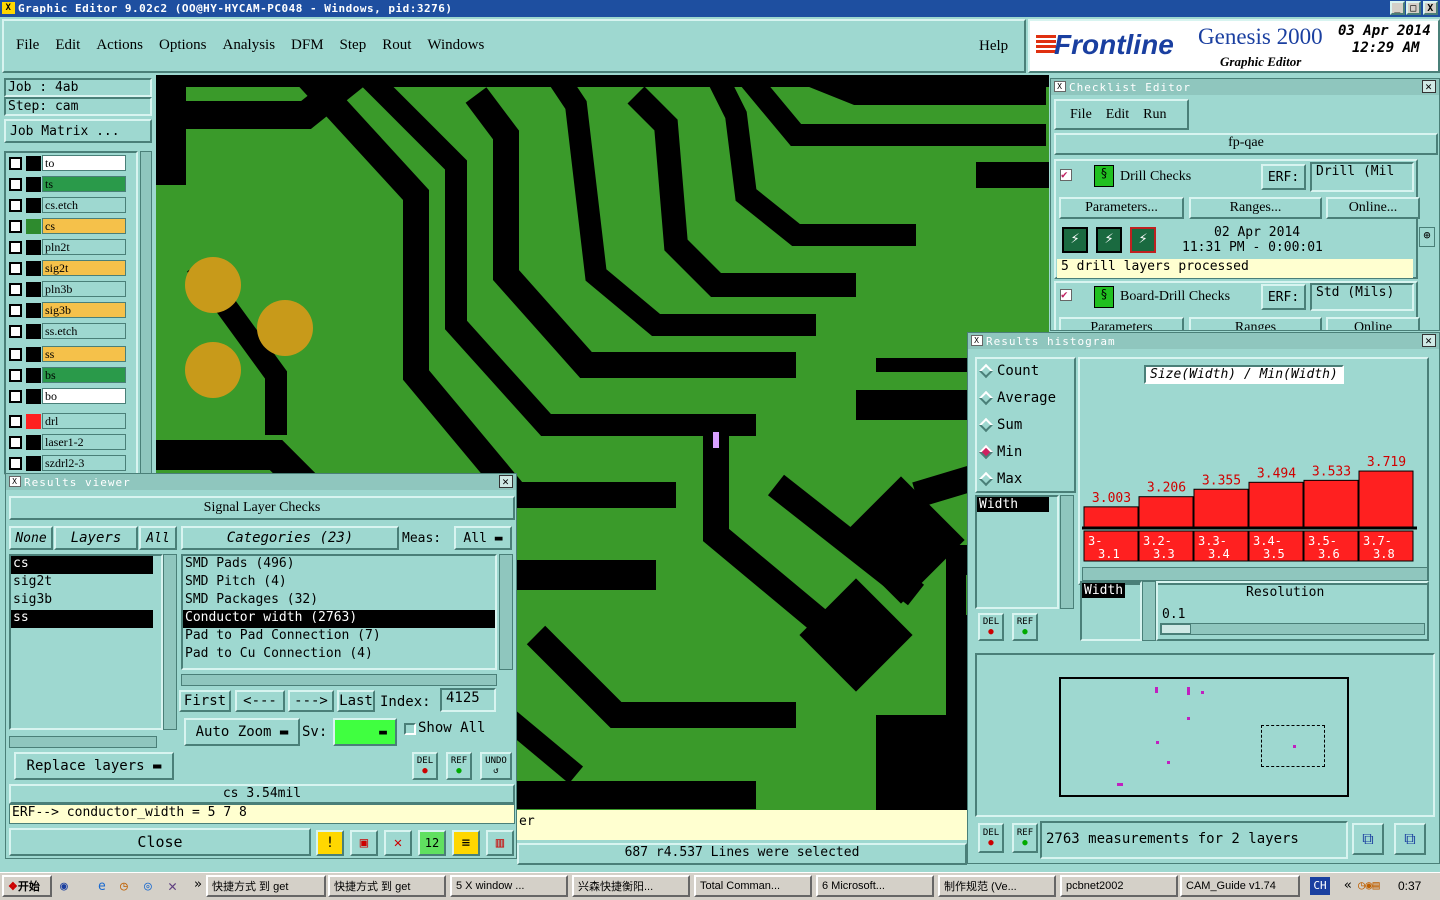 Image resolution: width=1440 pixels, height=900 pixels. What do you see at coordinates (1081, 115) in the screenshot?
I see `checklist-menu-file: File` at bounding box center [1081, 115].